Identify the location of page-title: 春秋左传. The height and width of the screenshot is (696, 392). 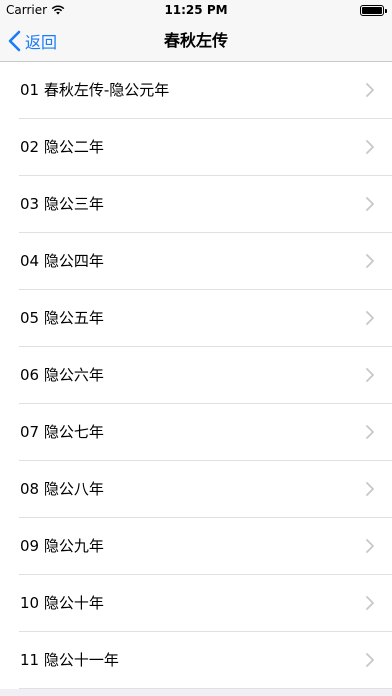
(195, 40).